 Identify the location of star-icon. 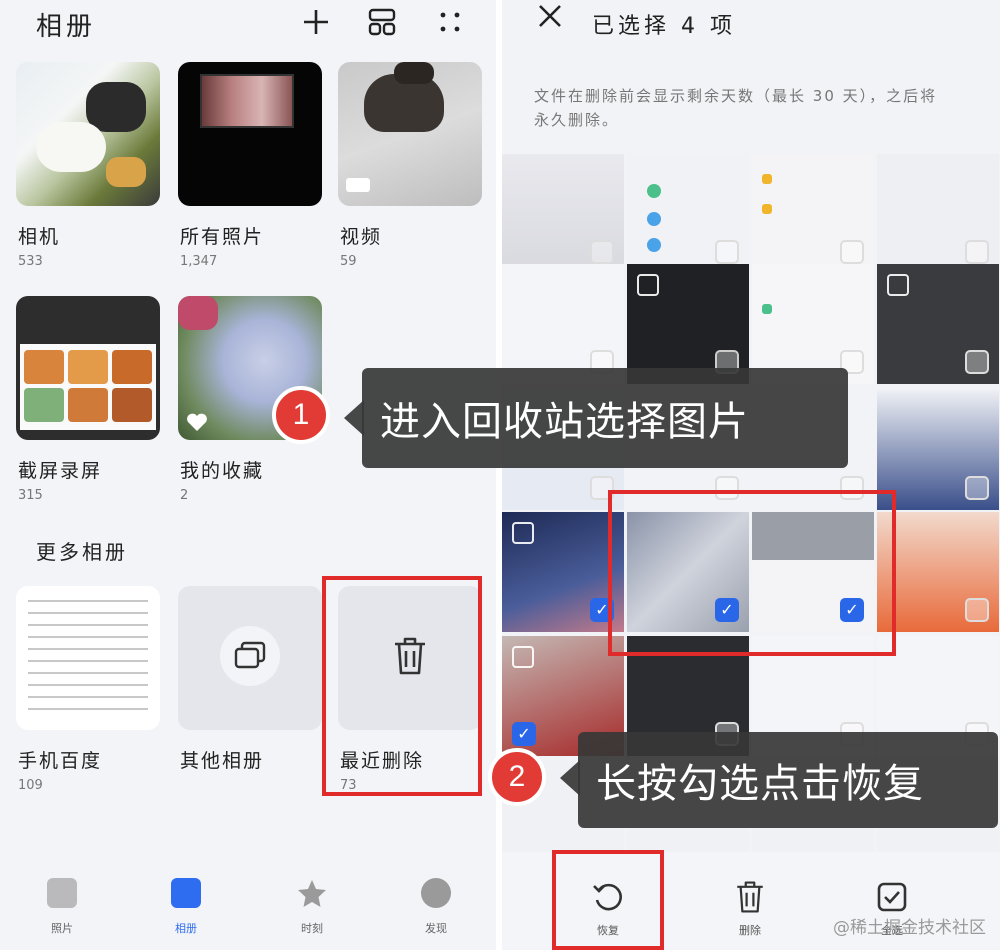
(312, 893).